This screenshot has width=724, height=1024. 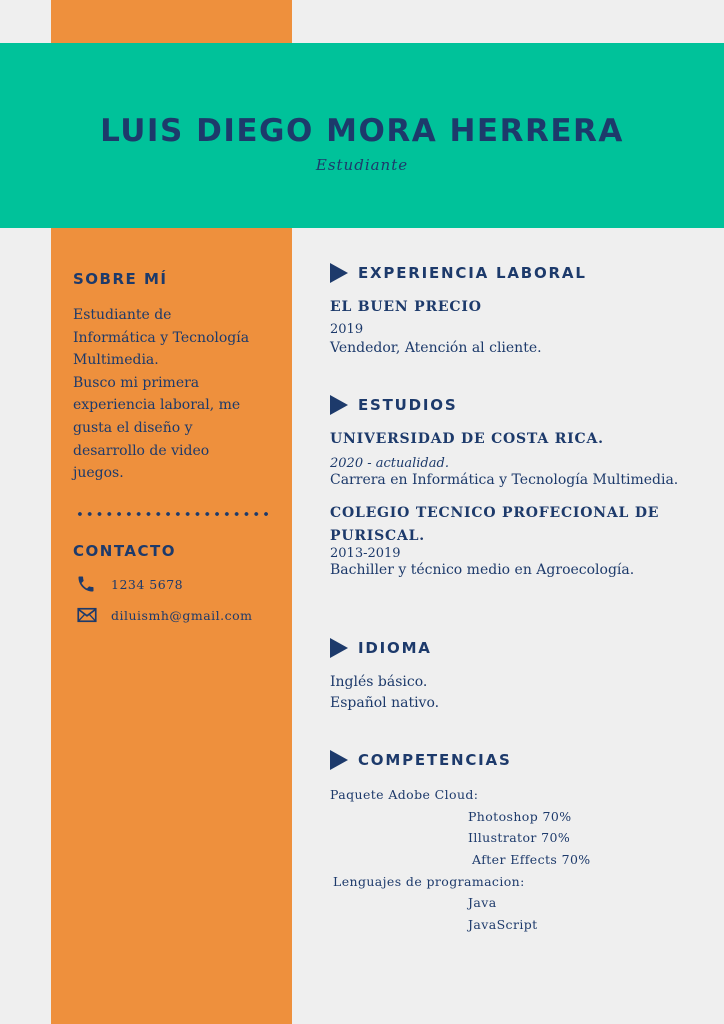 What do you see at coordinates (365, 553) in the screenshot?
I see `study-year: 2013-2019` at bounding box center [365, 553].